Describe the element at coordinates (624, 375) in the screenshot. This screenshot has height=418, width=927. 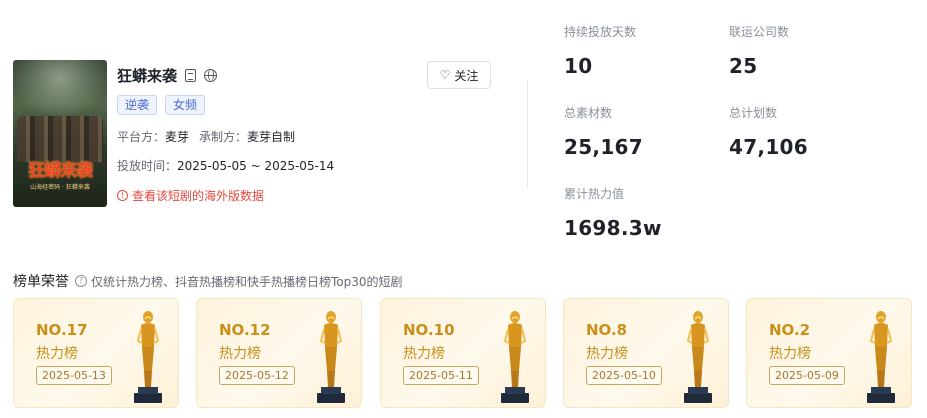
I see `honor-date: 2025-05-10` at that location.